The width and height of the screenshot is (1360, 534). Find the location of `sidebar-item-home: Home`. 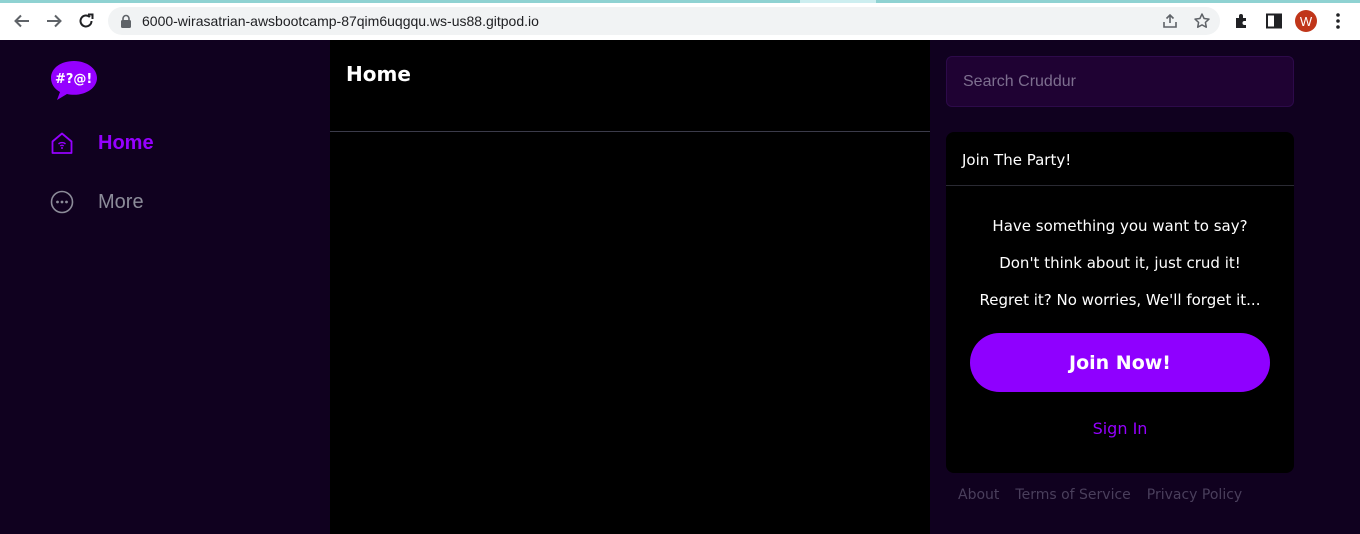

sidebar-item-home: Home is located at coordinates (102, 143).